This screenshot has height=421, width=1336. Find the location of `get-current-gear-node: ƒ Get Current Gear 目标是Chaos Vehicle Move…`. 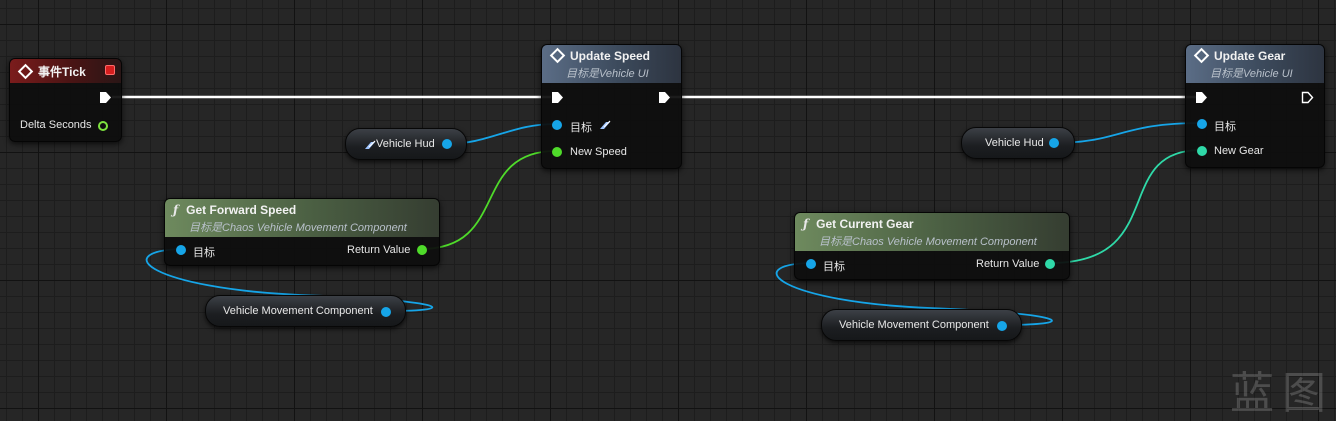

get-current-gear-node: ƒ Get Current Gear 目标是Chaos Vehicle Move… is located at coordinates (932, 246).